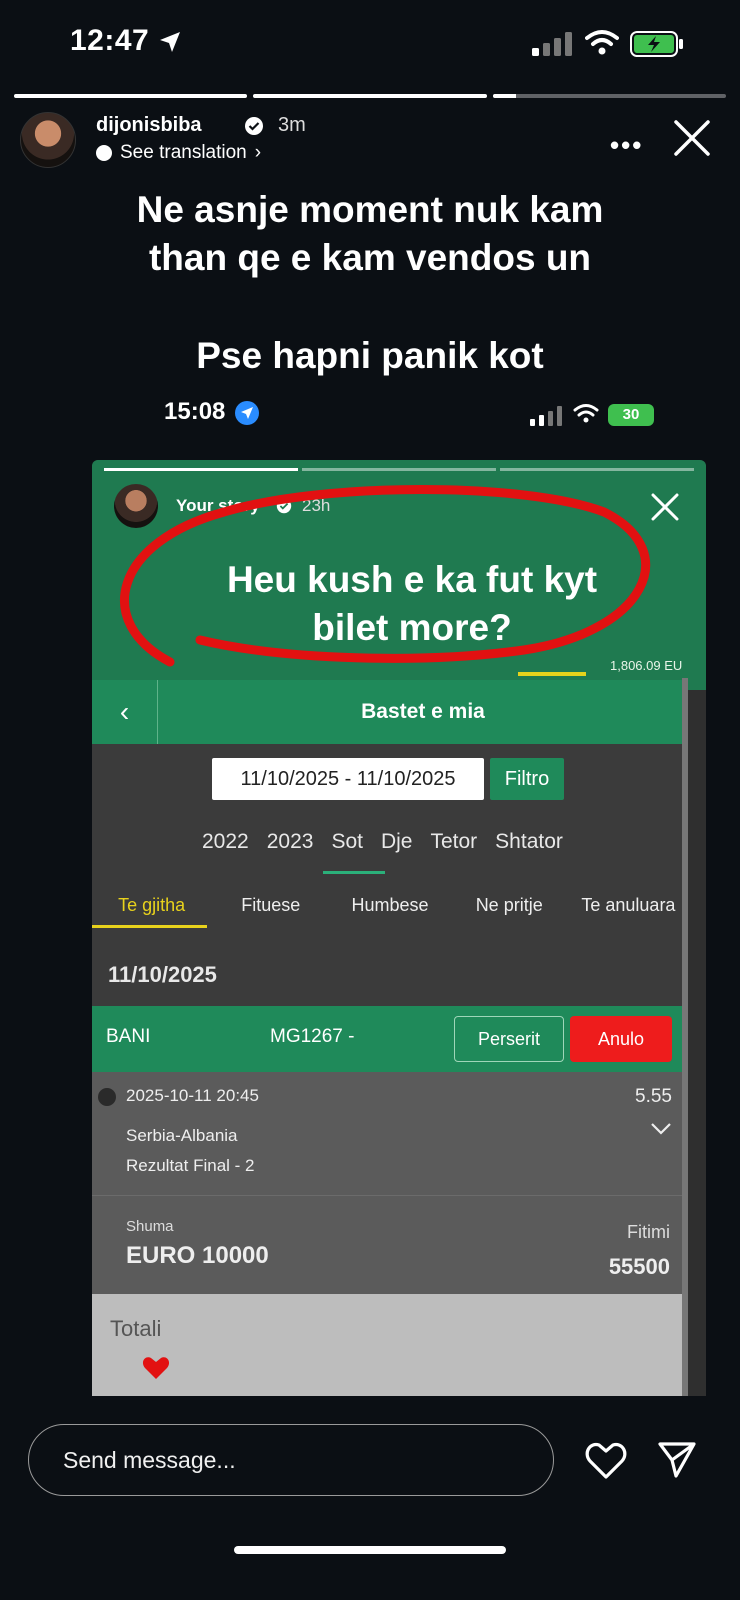  What do you see at coordinates (190, 1165) in the screenshot?
I see `bet-market: Rezultat Final - 2` at bounding box center [190, 1165].